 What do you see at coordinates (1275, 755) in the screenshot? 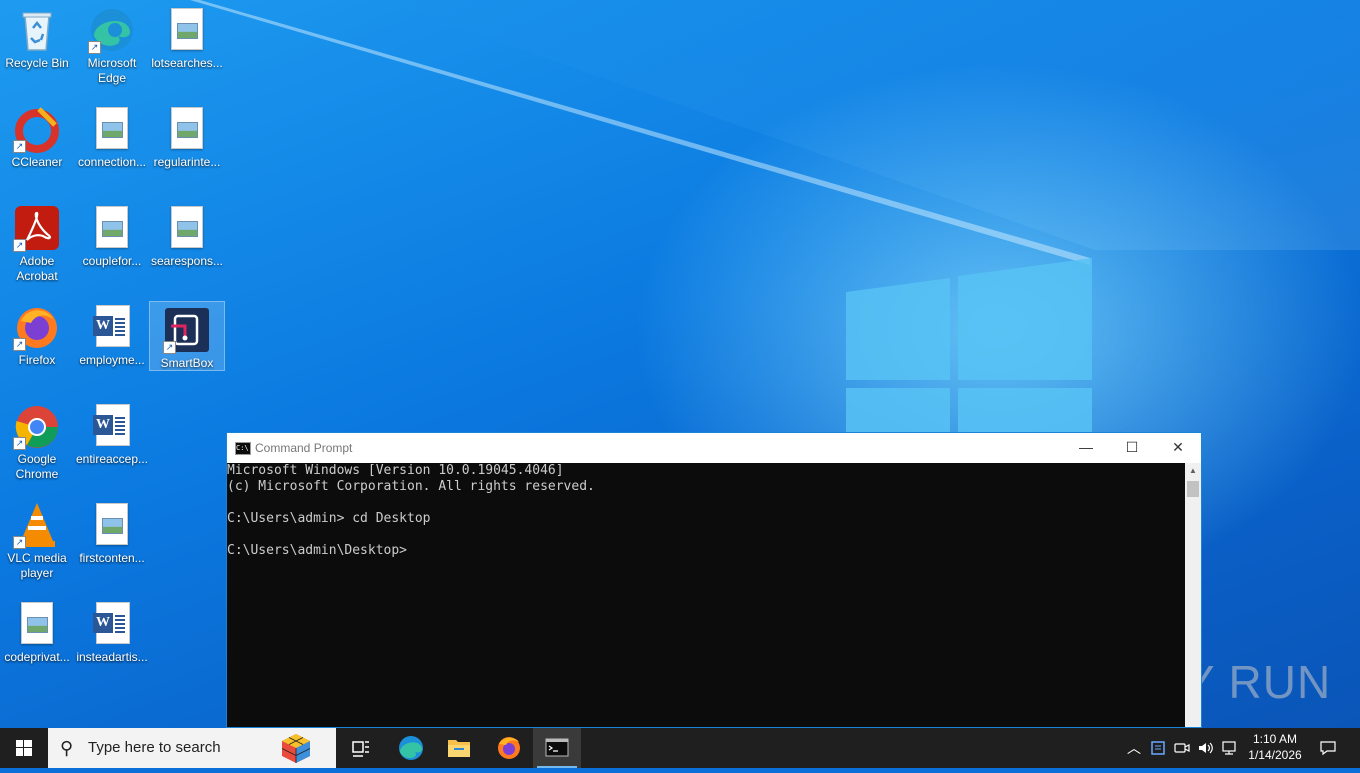
I see `clock-date: 1/14/2026` at bounding box center [1275, 755].